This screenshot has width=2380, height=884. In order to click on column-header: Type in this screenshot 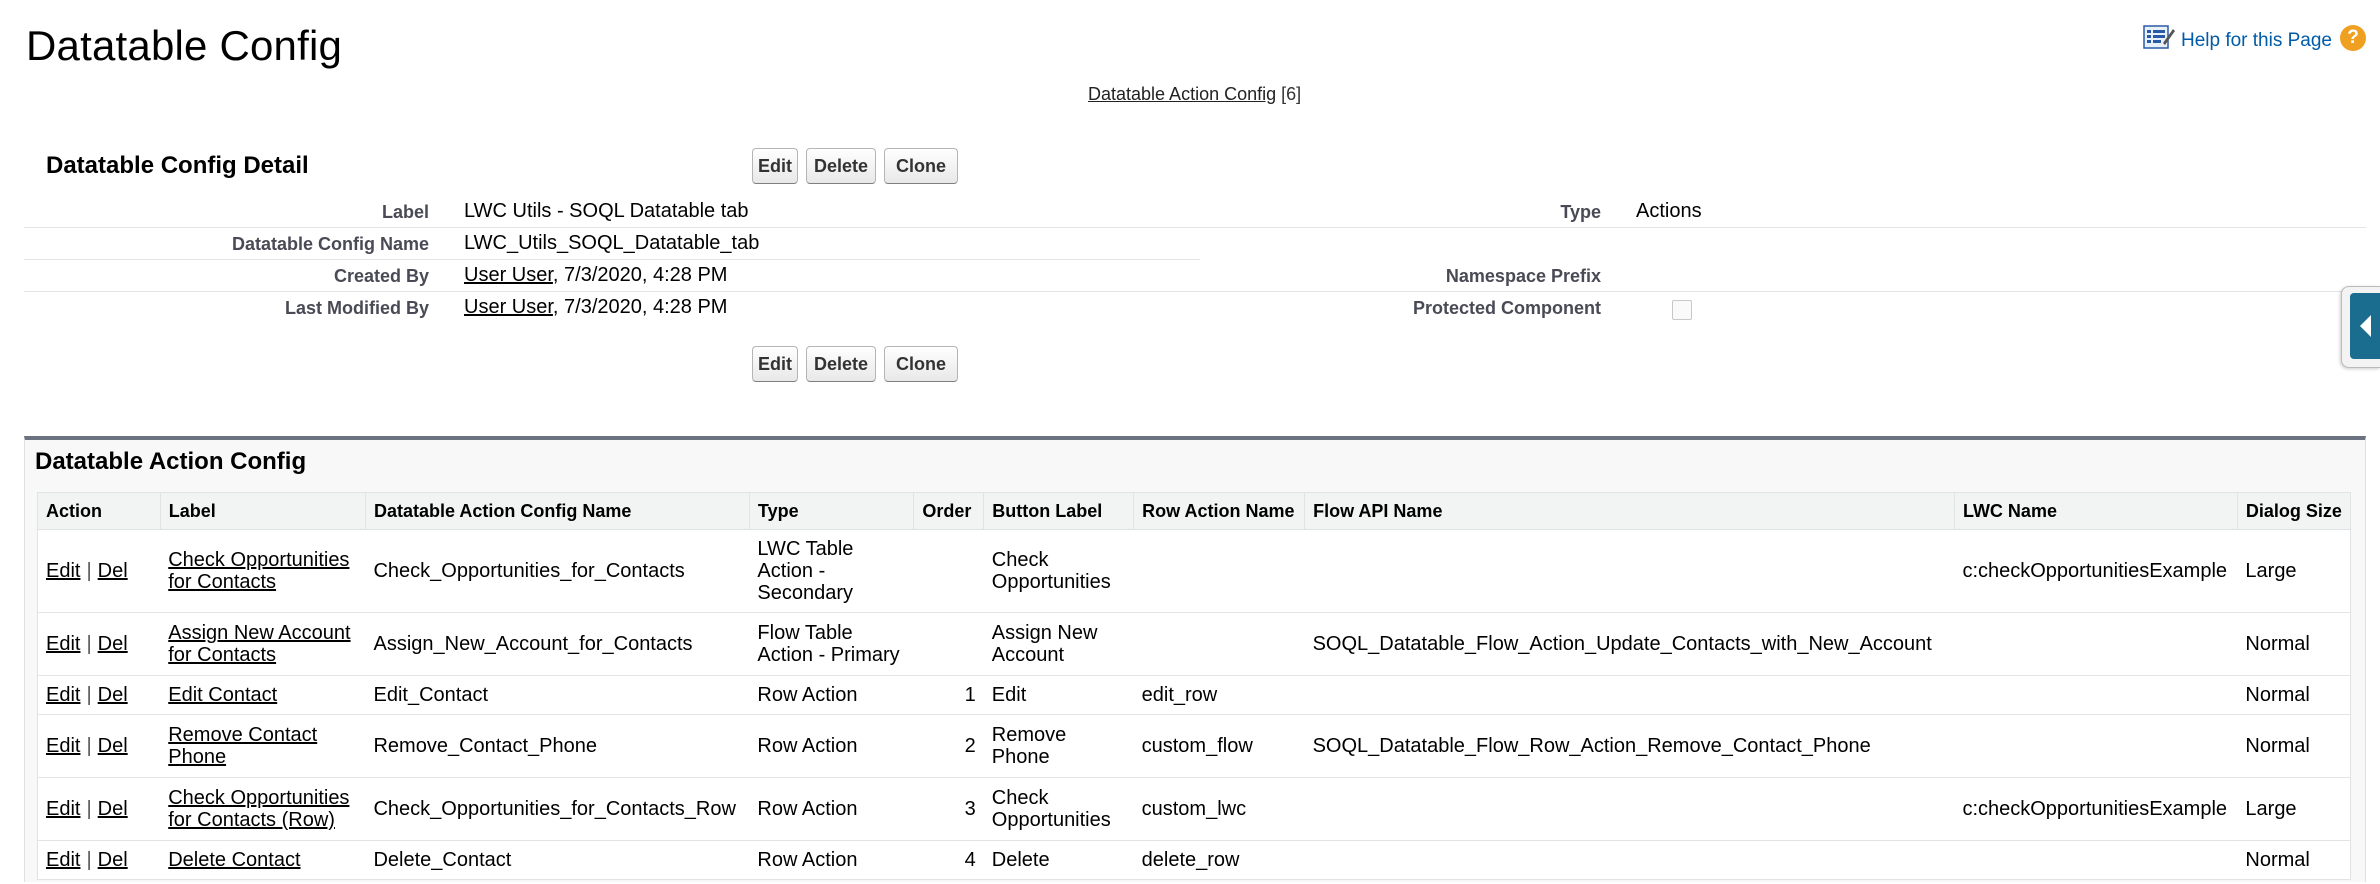, I will do `click(831, 511)`.